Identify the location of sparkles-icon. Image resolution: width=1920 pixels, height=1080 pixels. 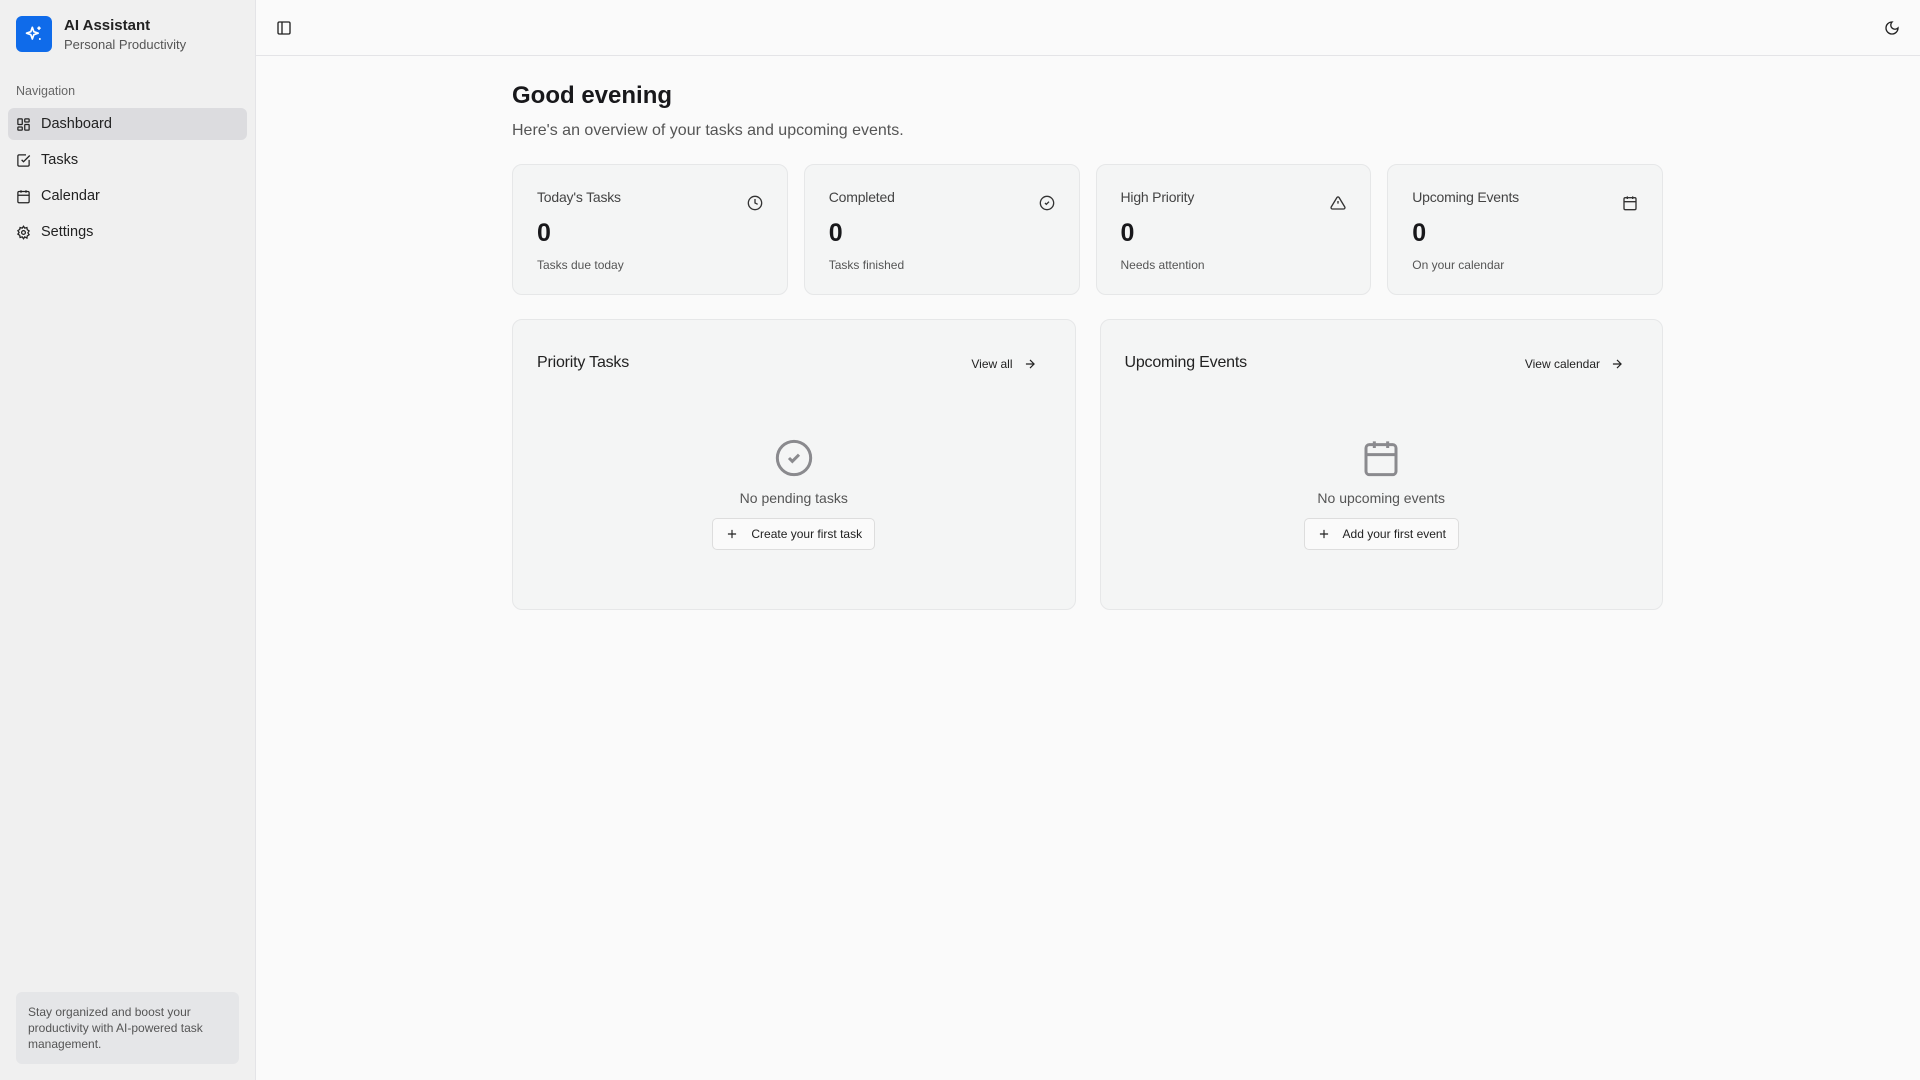
(34, 34).